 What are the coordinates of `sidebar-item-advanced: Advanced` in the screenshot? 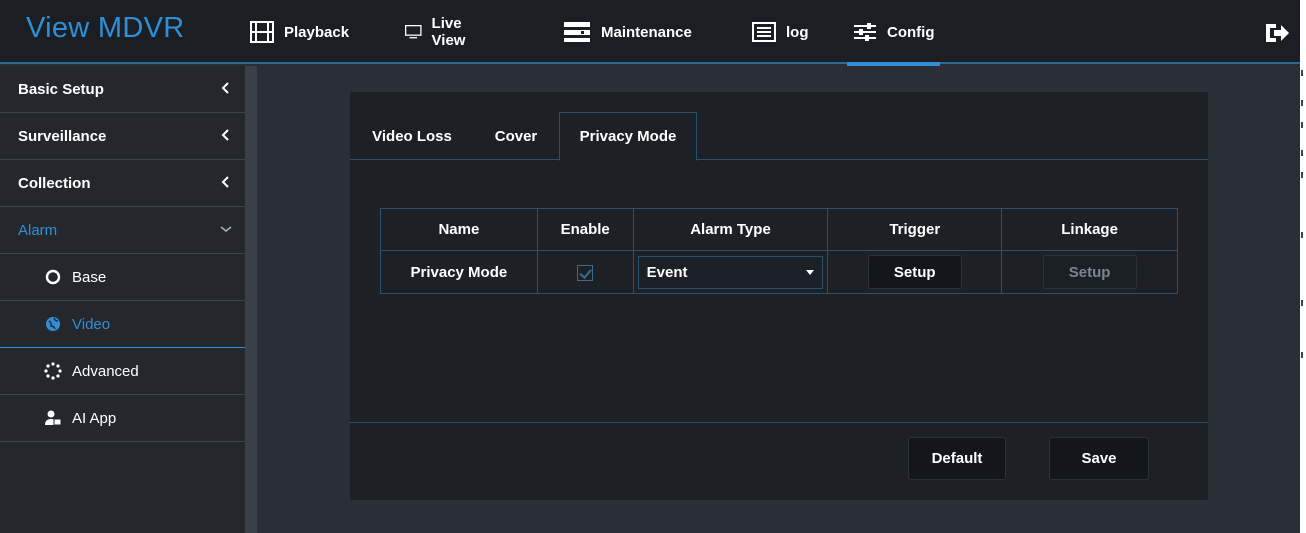 It's located at (122, 371).